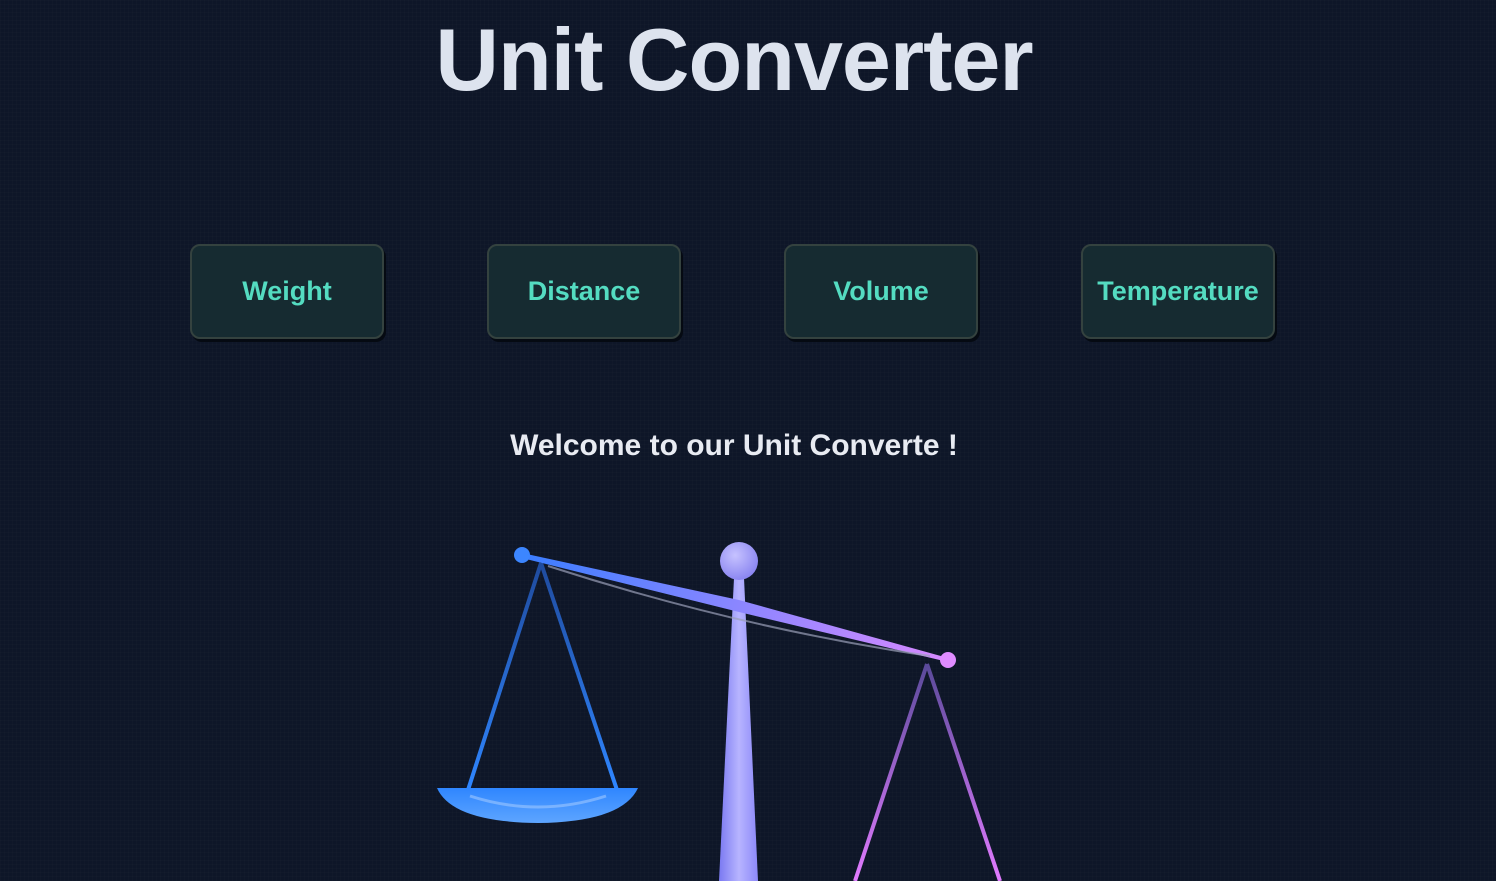  Describe the element at coordinates (522, 555) in the screenshot. I see `left-beam-knob` at that location.